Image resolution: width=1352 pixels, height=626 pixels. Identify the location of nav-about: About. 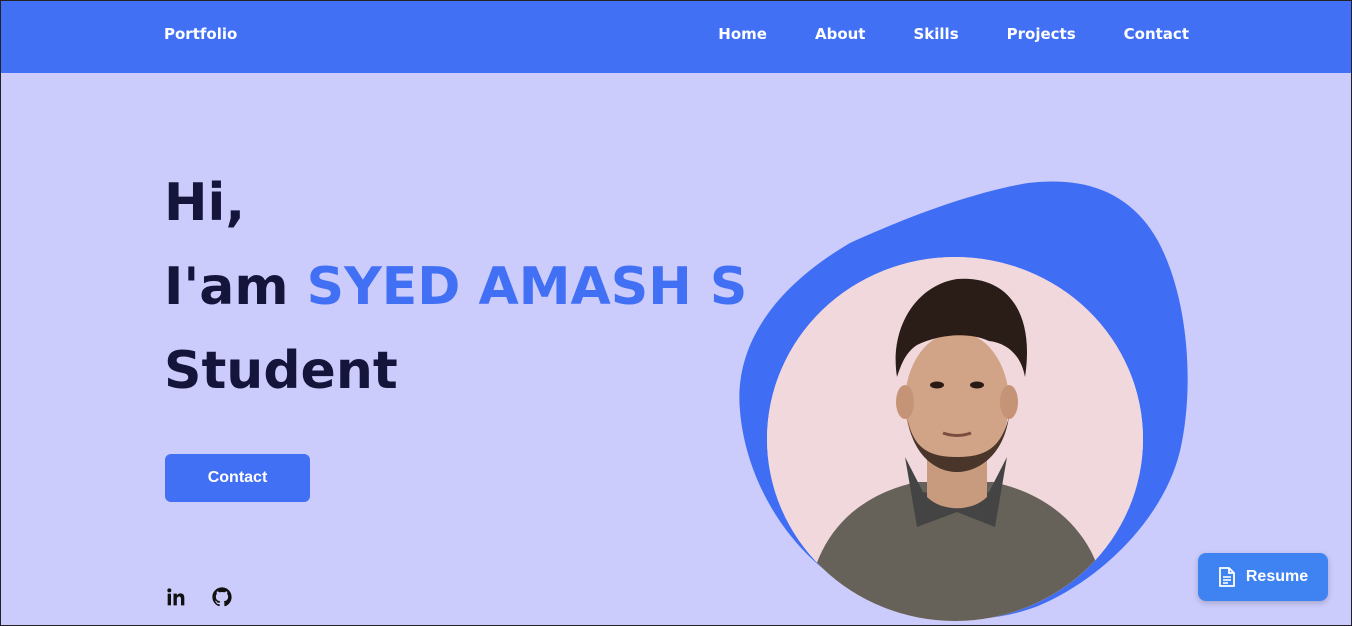
(840, 34).